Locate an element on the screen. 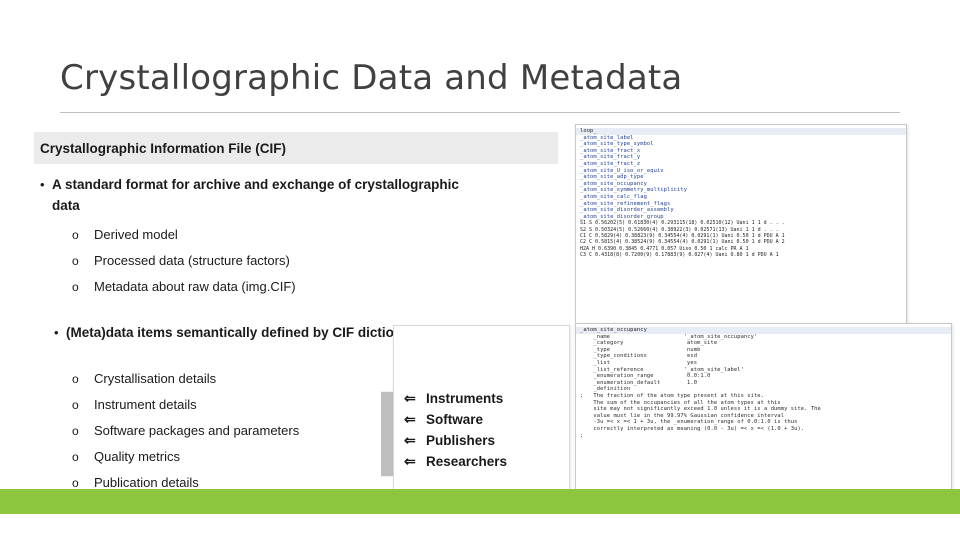 Image resolution: width=960 pixels, height=540 pixels. bullet-sub-2-4: o Quality metrics is located at coordinates (232, 457).